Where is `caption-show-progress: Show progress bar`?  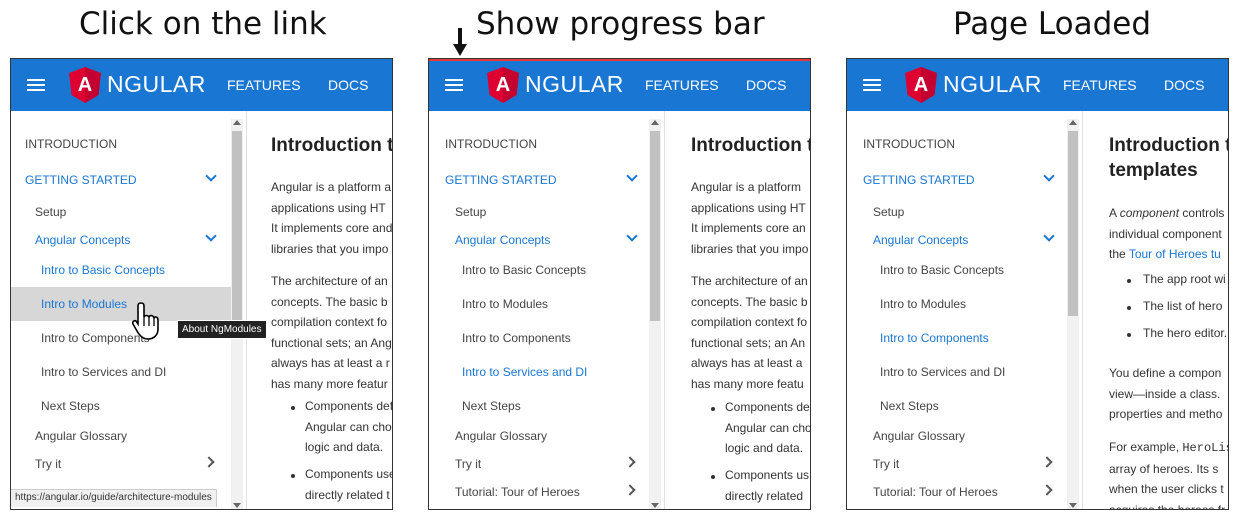
caption-show-progress: Show progress bar is located at coordinates (620, 24).